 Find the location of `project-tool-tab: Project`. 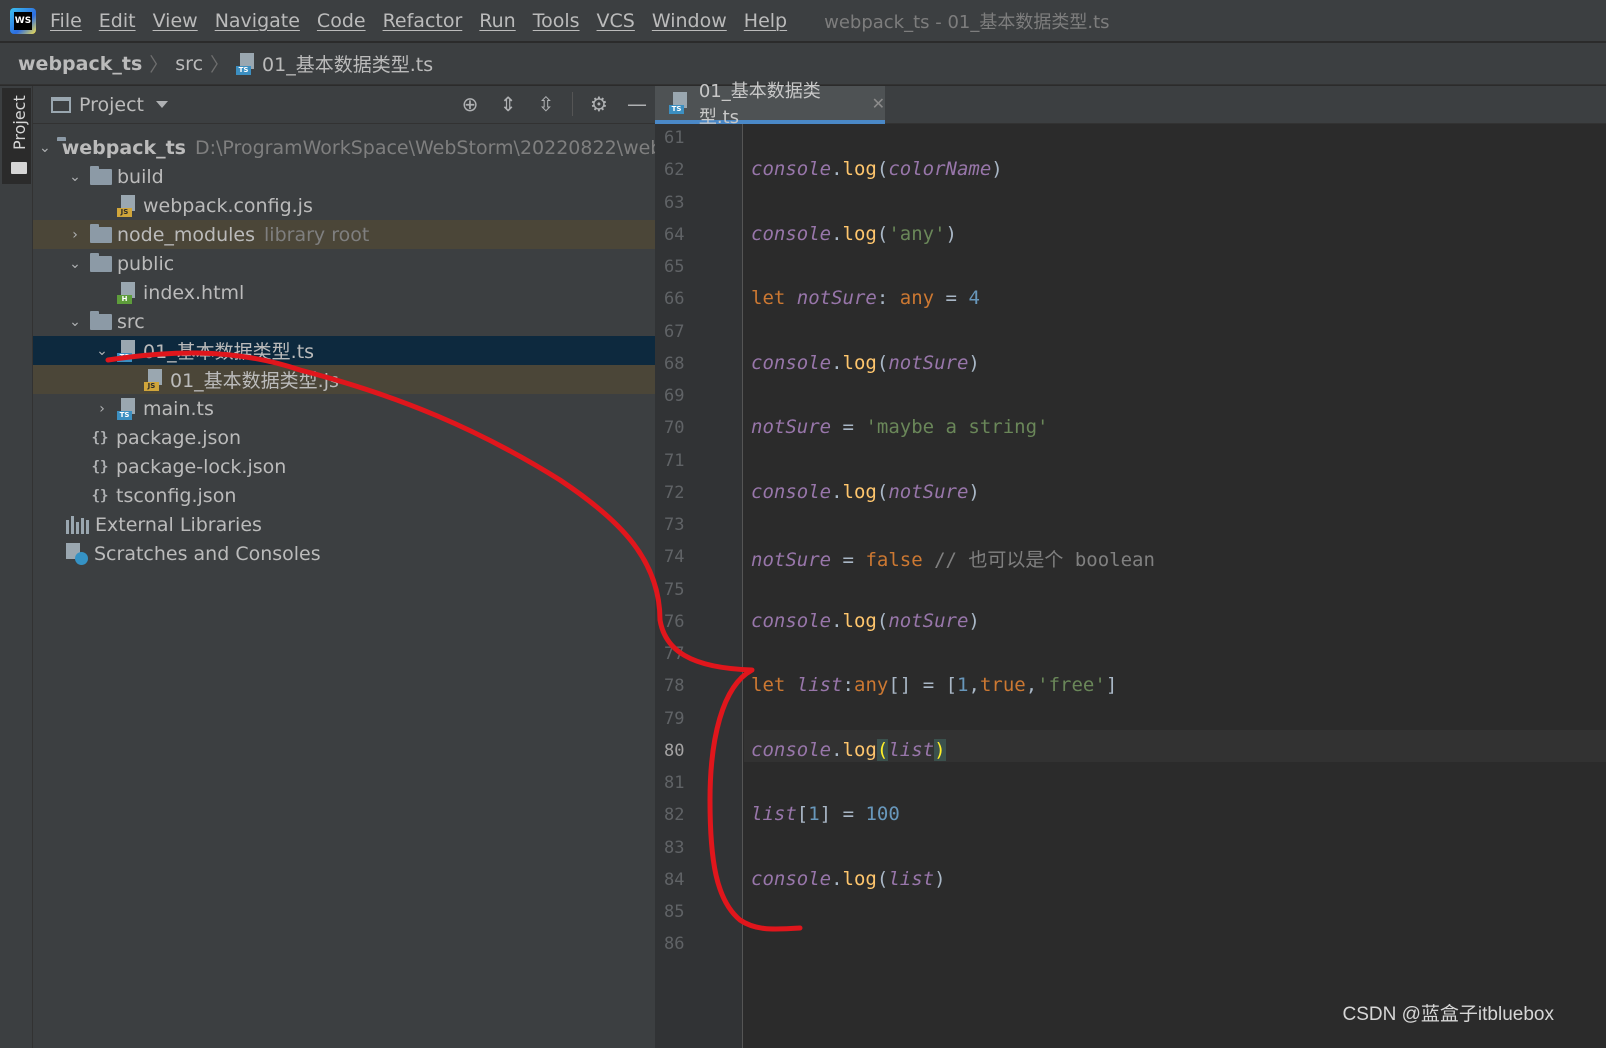

project-tool-tab: Project is located at coordinates (16, 136).